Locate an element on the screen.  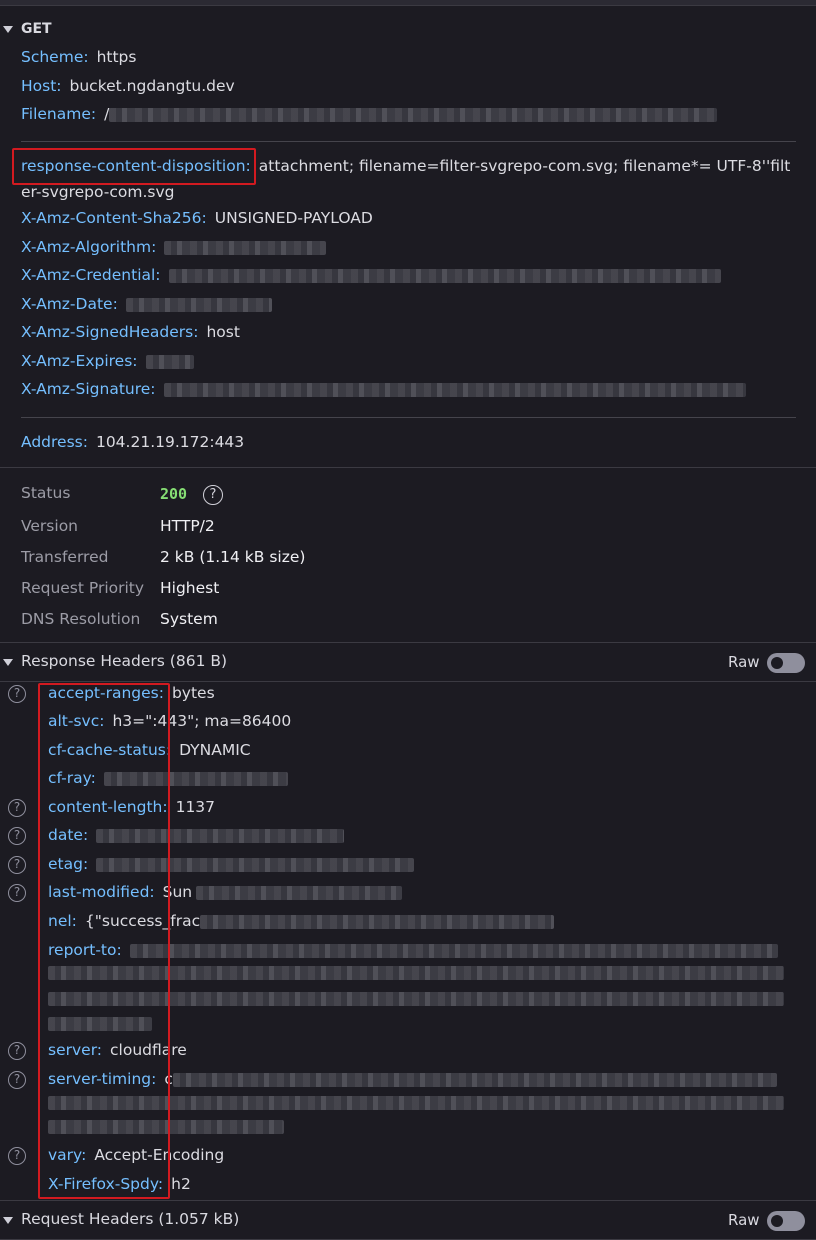
param-value-continued: er-svgrepo-com.svg is located at coordinates (98, 192).